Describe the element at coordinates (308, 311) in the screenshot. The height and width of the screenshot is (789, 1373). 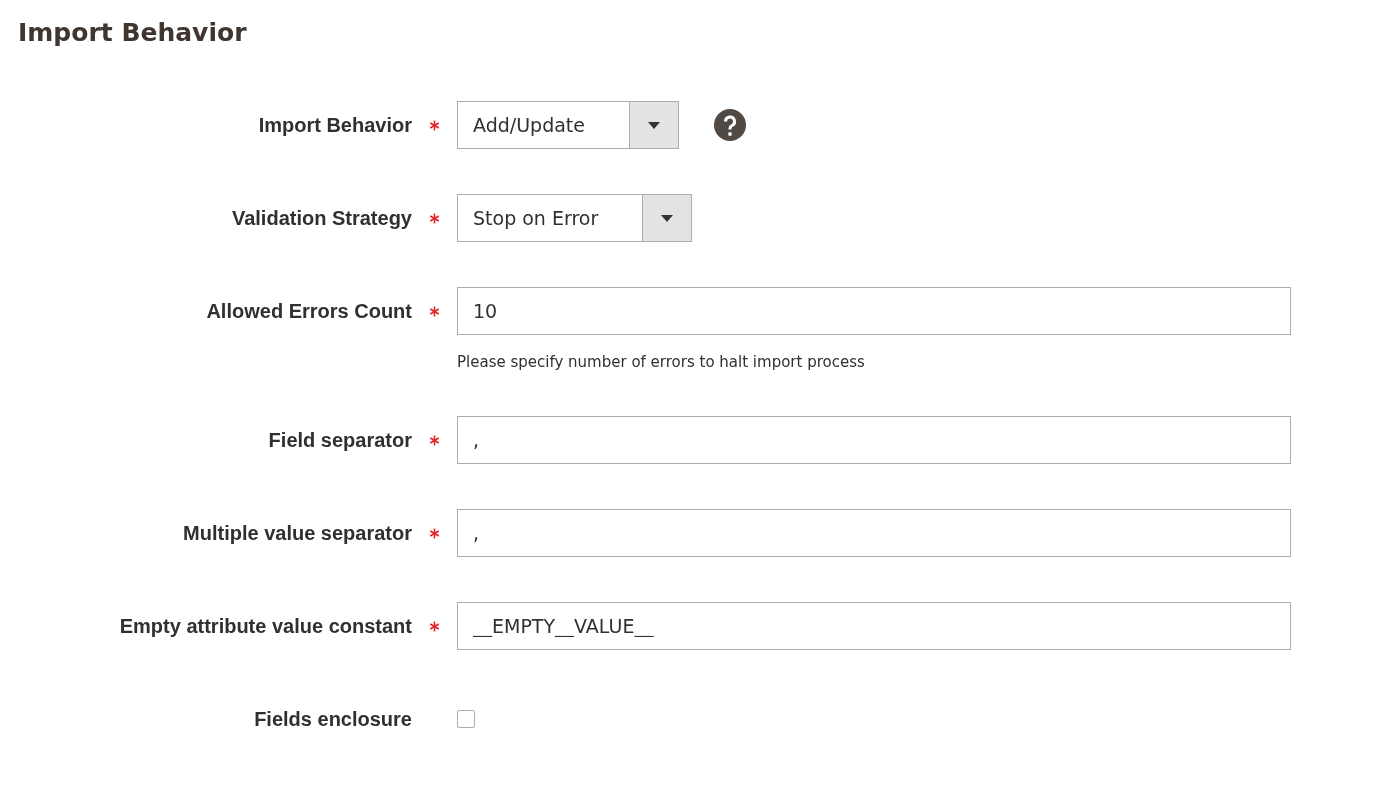
I see `field-label: Allowed Errors Count` at that location.